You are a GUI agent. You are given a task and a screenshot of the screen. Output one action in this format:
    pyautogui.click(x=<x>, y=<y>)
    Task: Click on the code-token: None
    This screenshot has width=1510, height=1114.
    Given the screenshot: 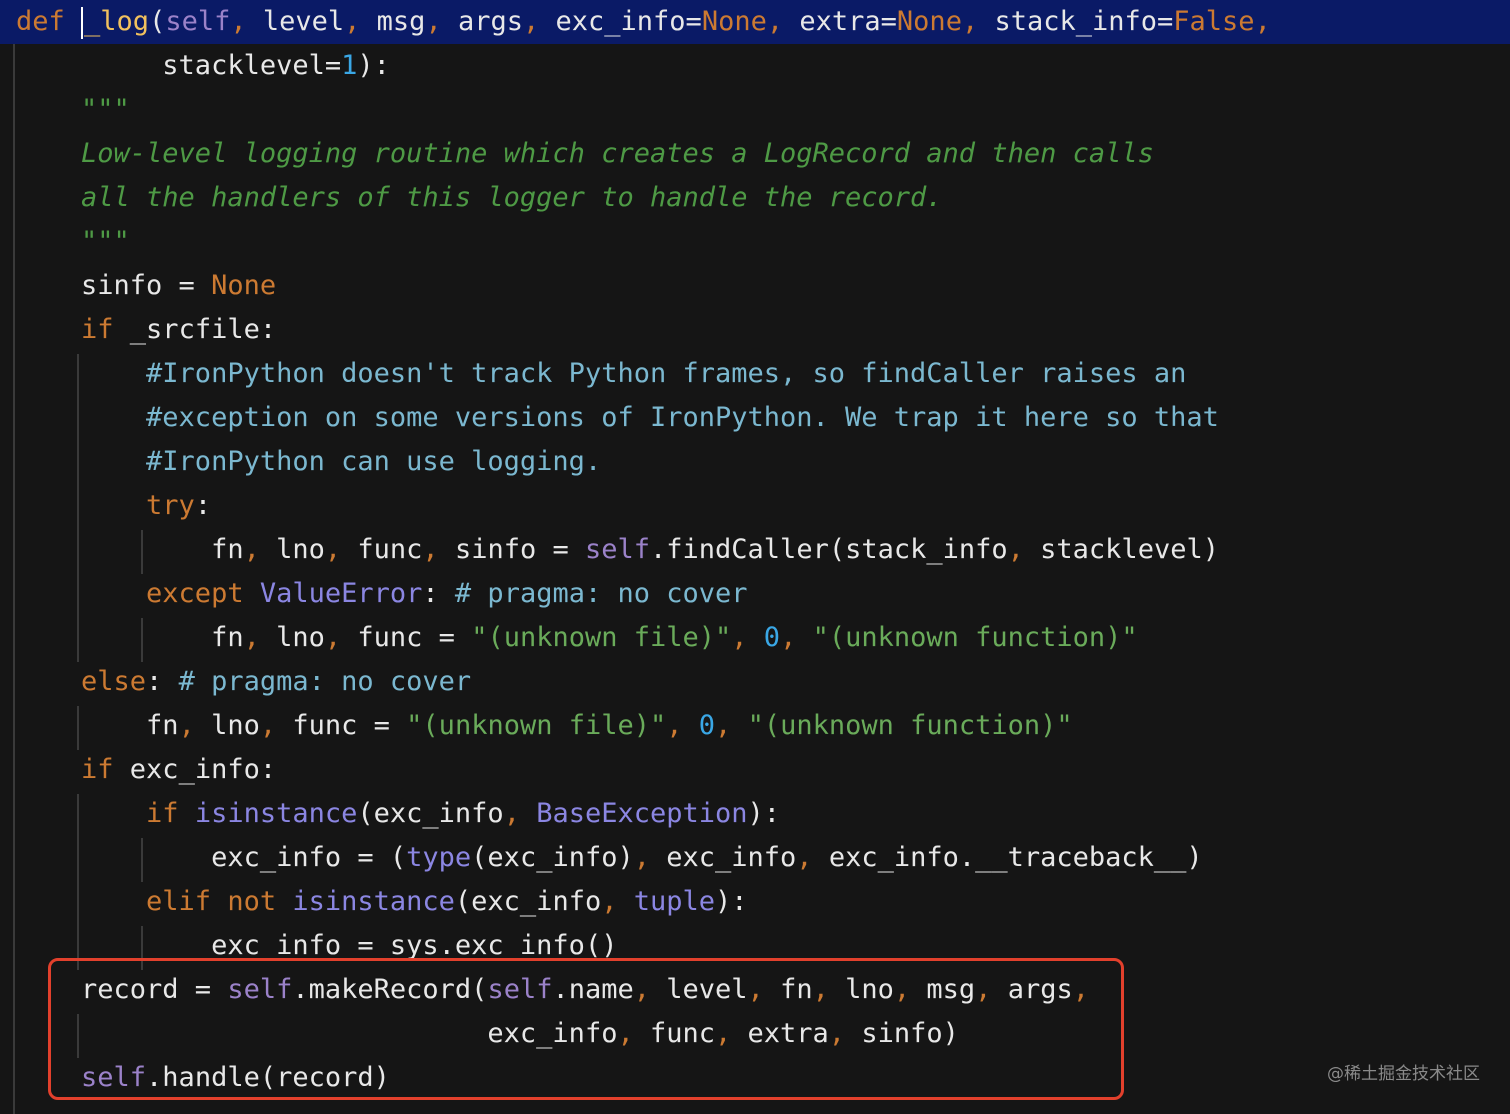 What is the action you would take?
    pyautogui.click(x=929, y=21)
    